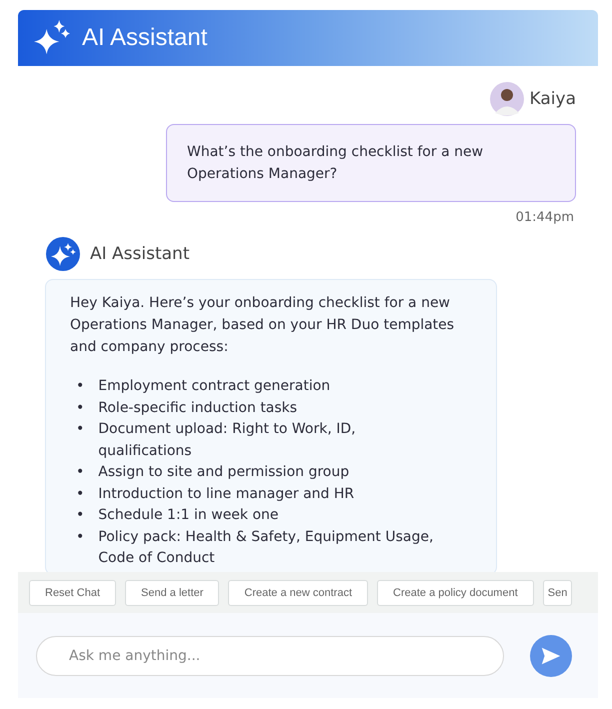 Image resolution: width=612 pixels, height=709 pixels. Describe the element at coordinates (198, 408) in the screenshot. I see `checklist-item: Role-specific induction tasks` at that location.